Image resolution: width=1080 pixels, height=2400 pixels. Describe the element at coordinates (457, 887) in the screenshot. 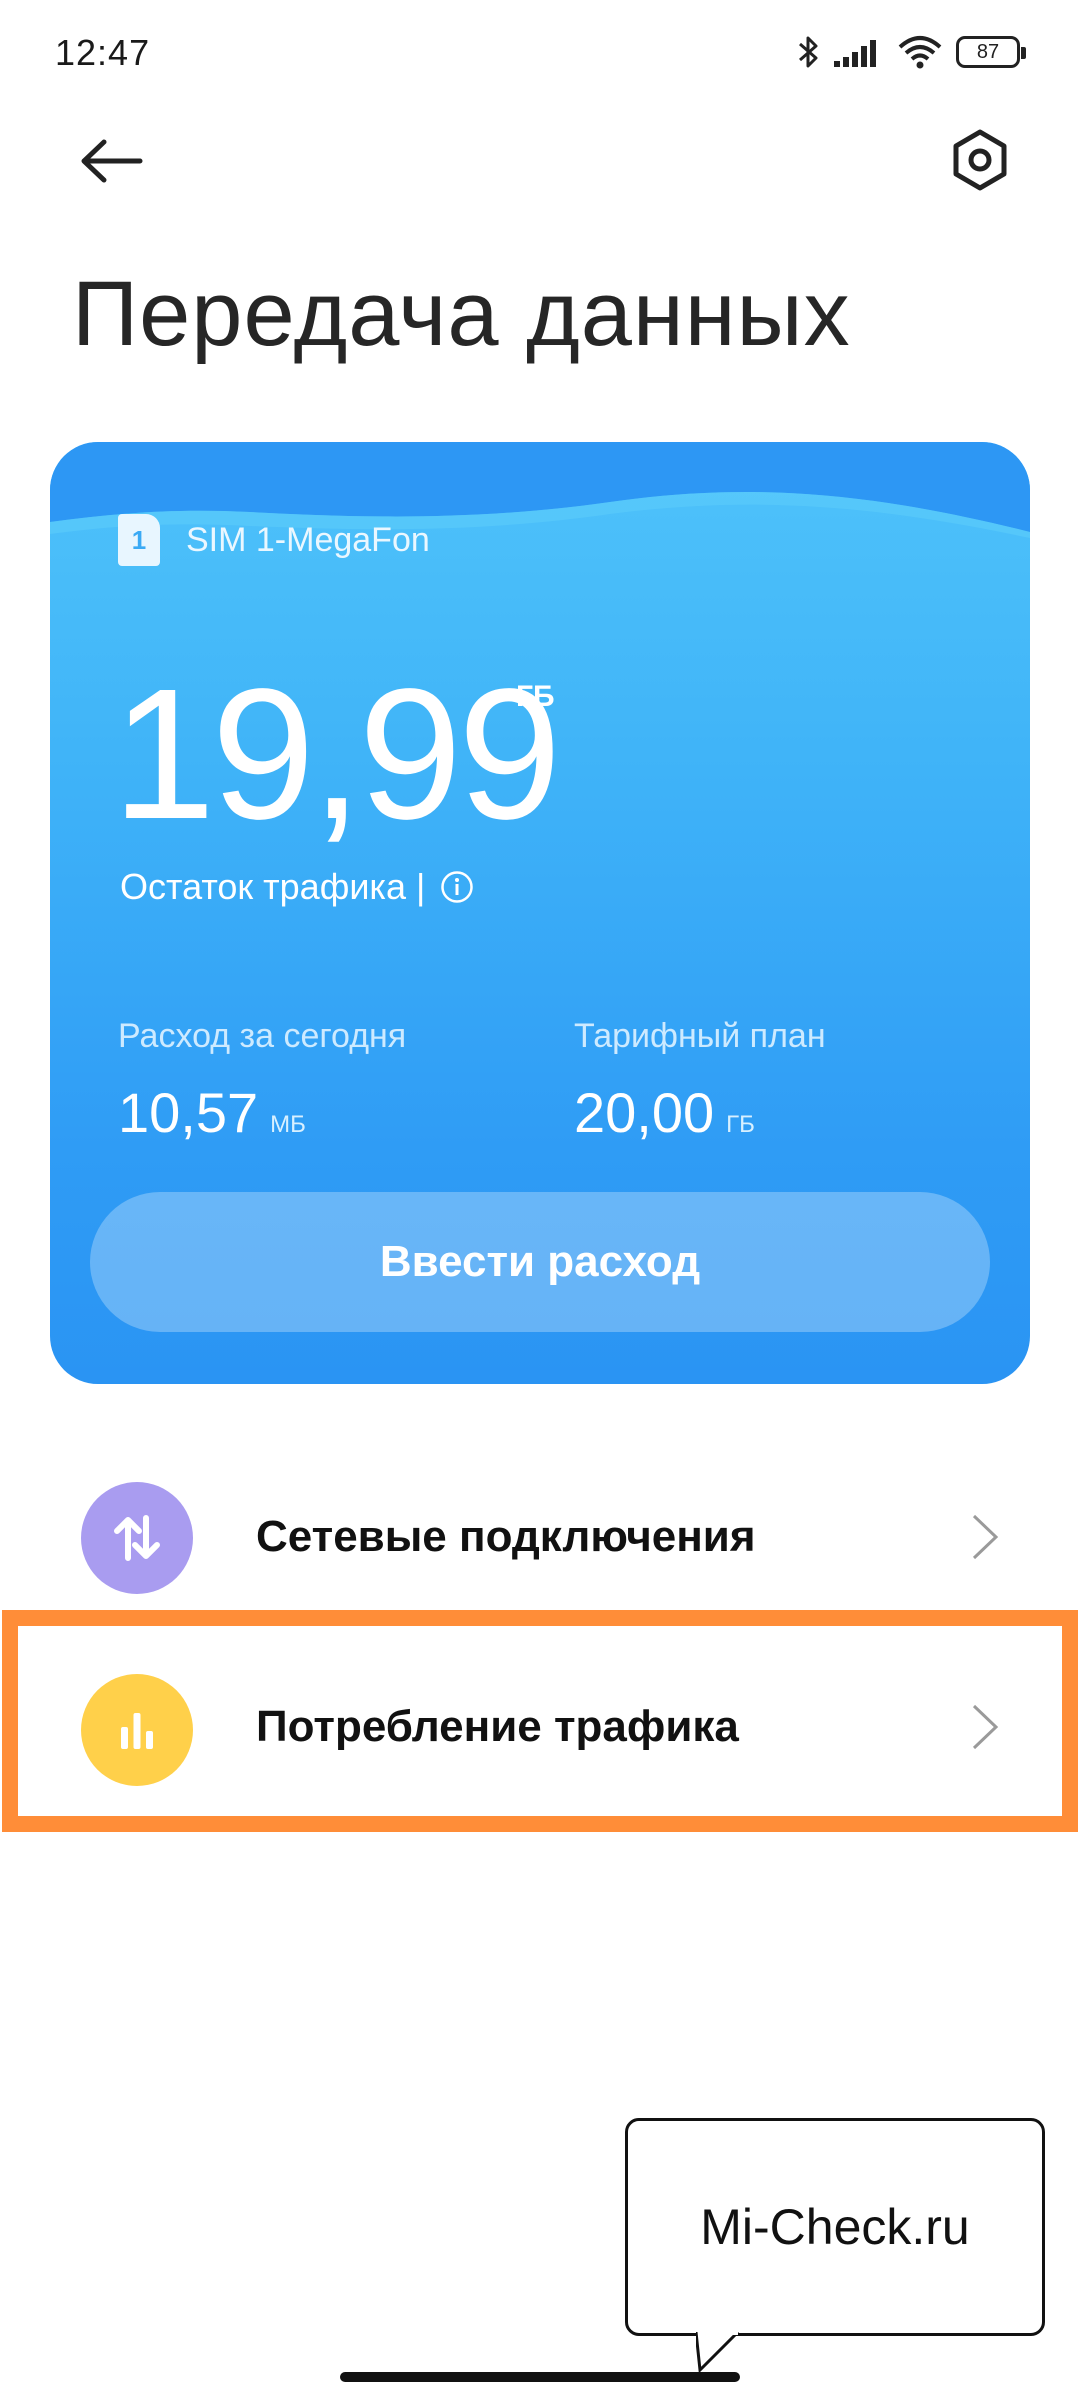

I see `info-icon` at that location.